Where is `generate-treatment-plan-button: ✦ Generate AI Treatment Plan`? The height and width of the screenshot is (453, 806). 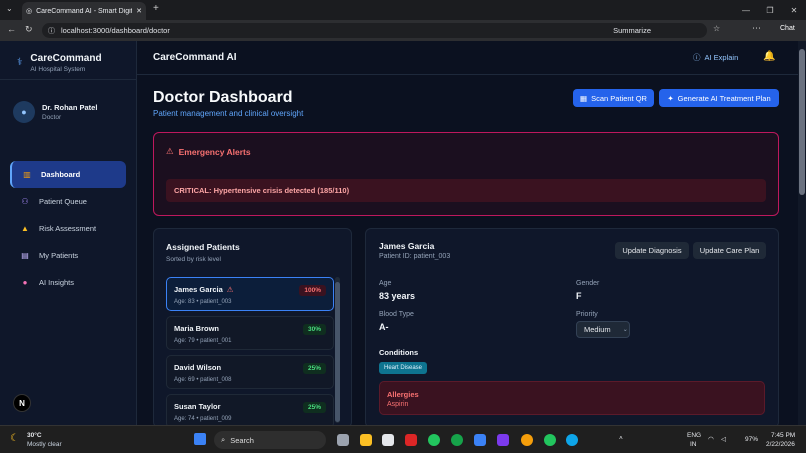 generate-treatment-plan-button: ✦ Generate AI Treatment Plan is located at coordinates (719, 98).